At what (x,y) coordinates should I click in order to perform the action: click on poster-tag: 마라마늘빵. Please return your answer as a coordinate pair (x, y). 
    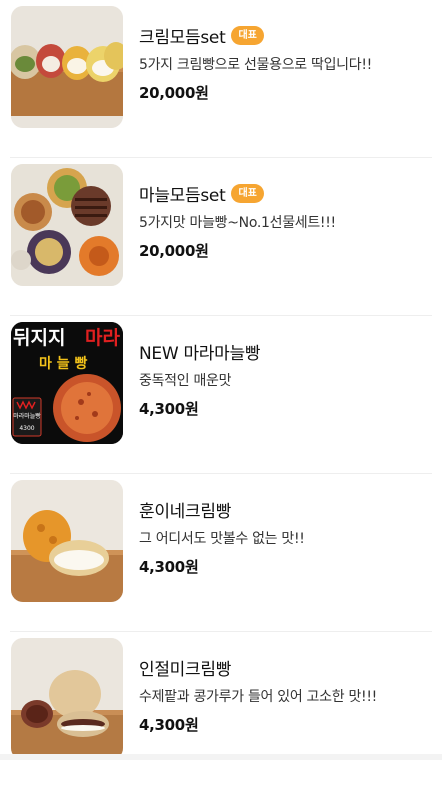
    Looking at the image, I should click on (27, 416).